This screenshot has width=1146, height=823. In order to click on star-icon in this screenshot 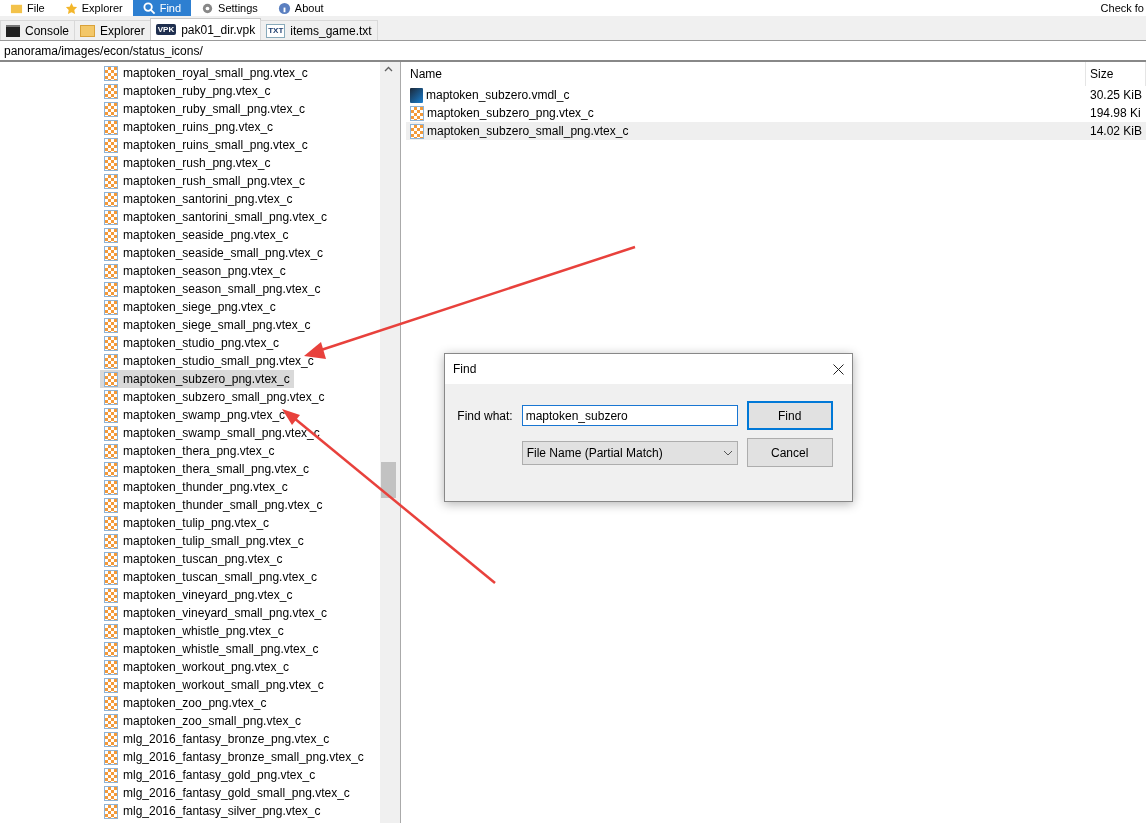, I will do `click(71, 8)`.